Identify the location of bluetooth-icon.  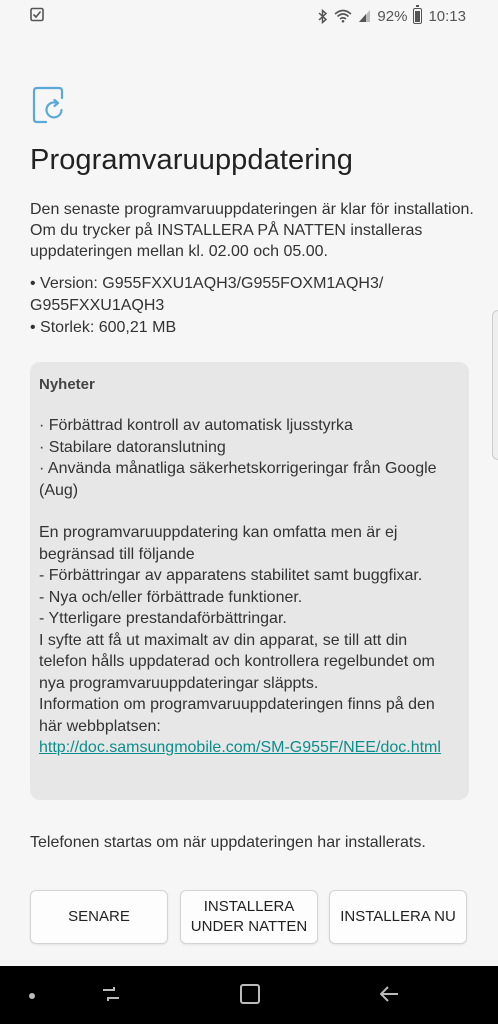
(323, 16).